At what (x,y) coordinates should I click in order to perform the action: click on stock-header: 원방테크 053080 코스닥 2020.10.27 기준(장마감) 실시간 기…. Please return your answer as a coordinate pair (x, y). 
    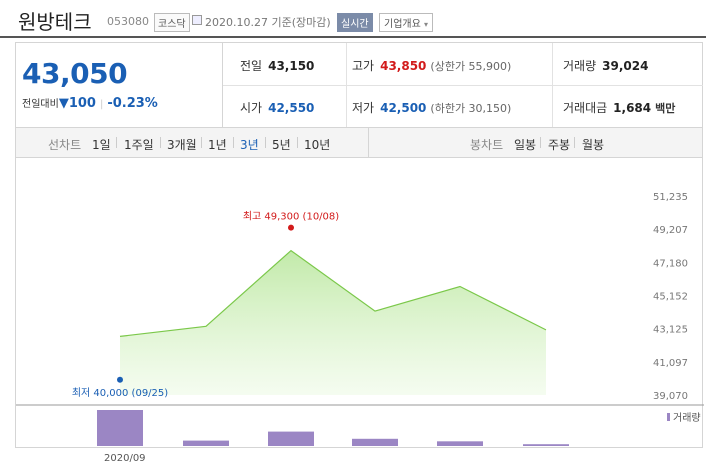
    Looking at the image, I should click on (353, 19).